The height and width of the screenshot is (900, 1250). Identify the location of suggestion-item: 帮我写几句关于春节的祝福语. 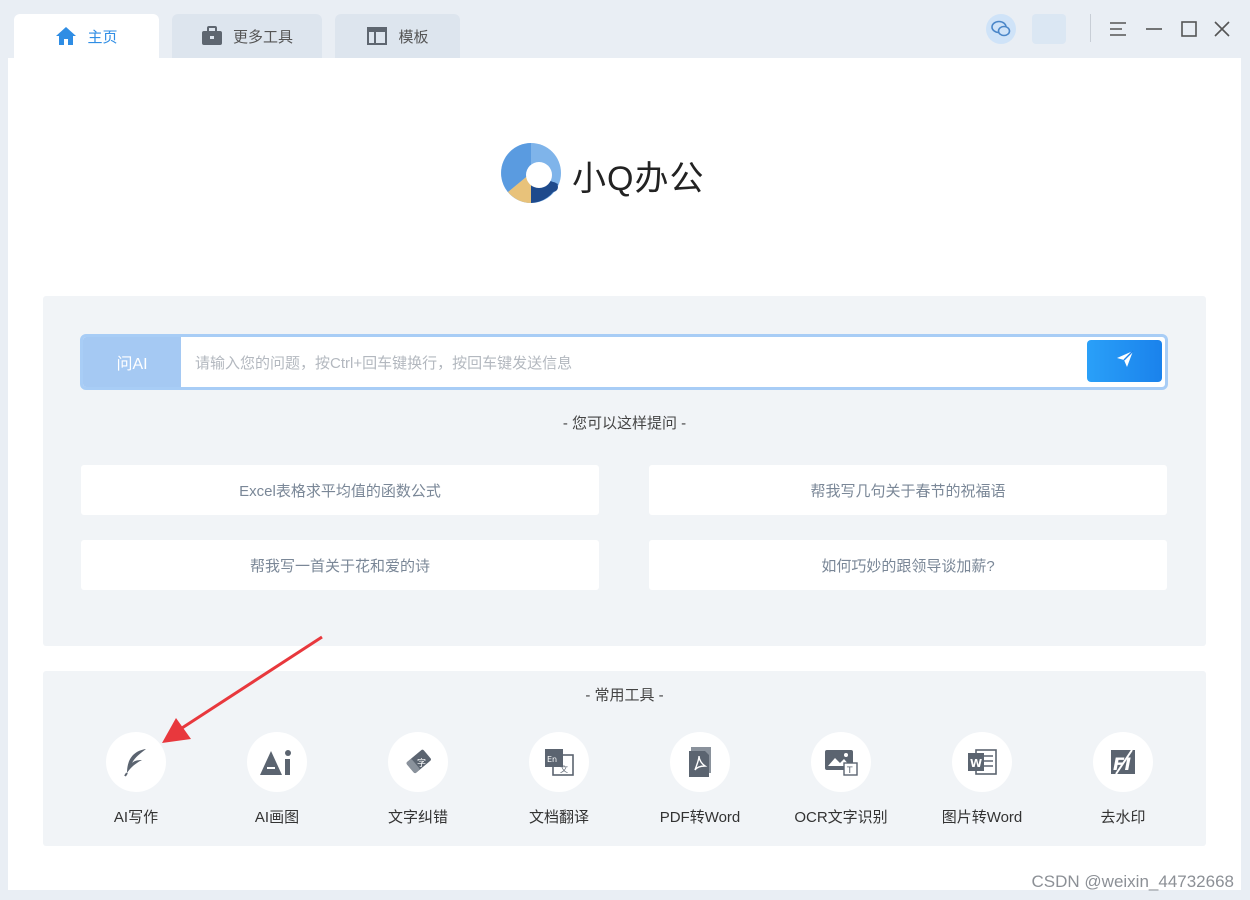
(908, 490).